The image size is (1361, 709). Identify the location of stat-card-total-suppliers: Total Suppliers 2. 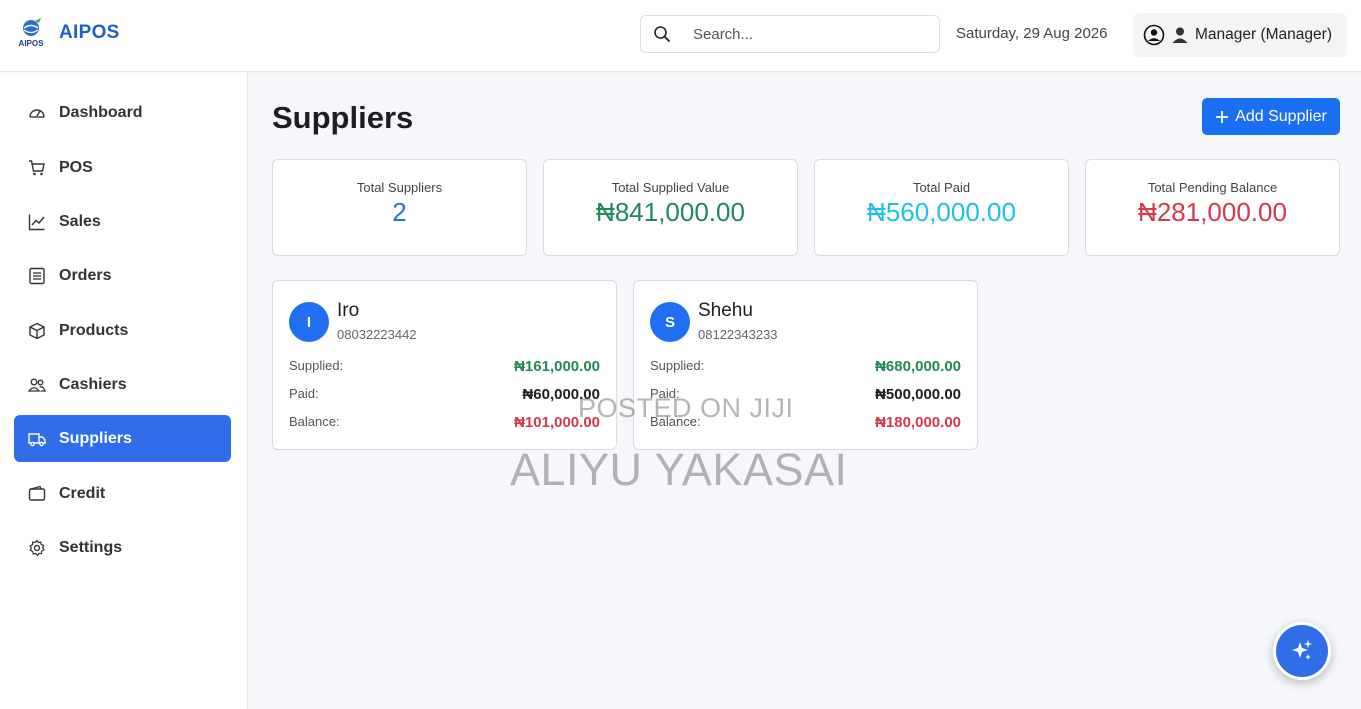
(399, 207).